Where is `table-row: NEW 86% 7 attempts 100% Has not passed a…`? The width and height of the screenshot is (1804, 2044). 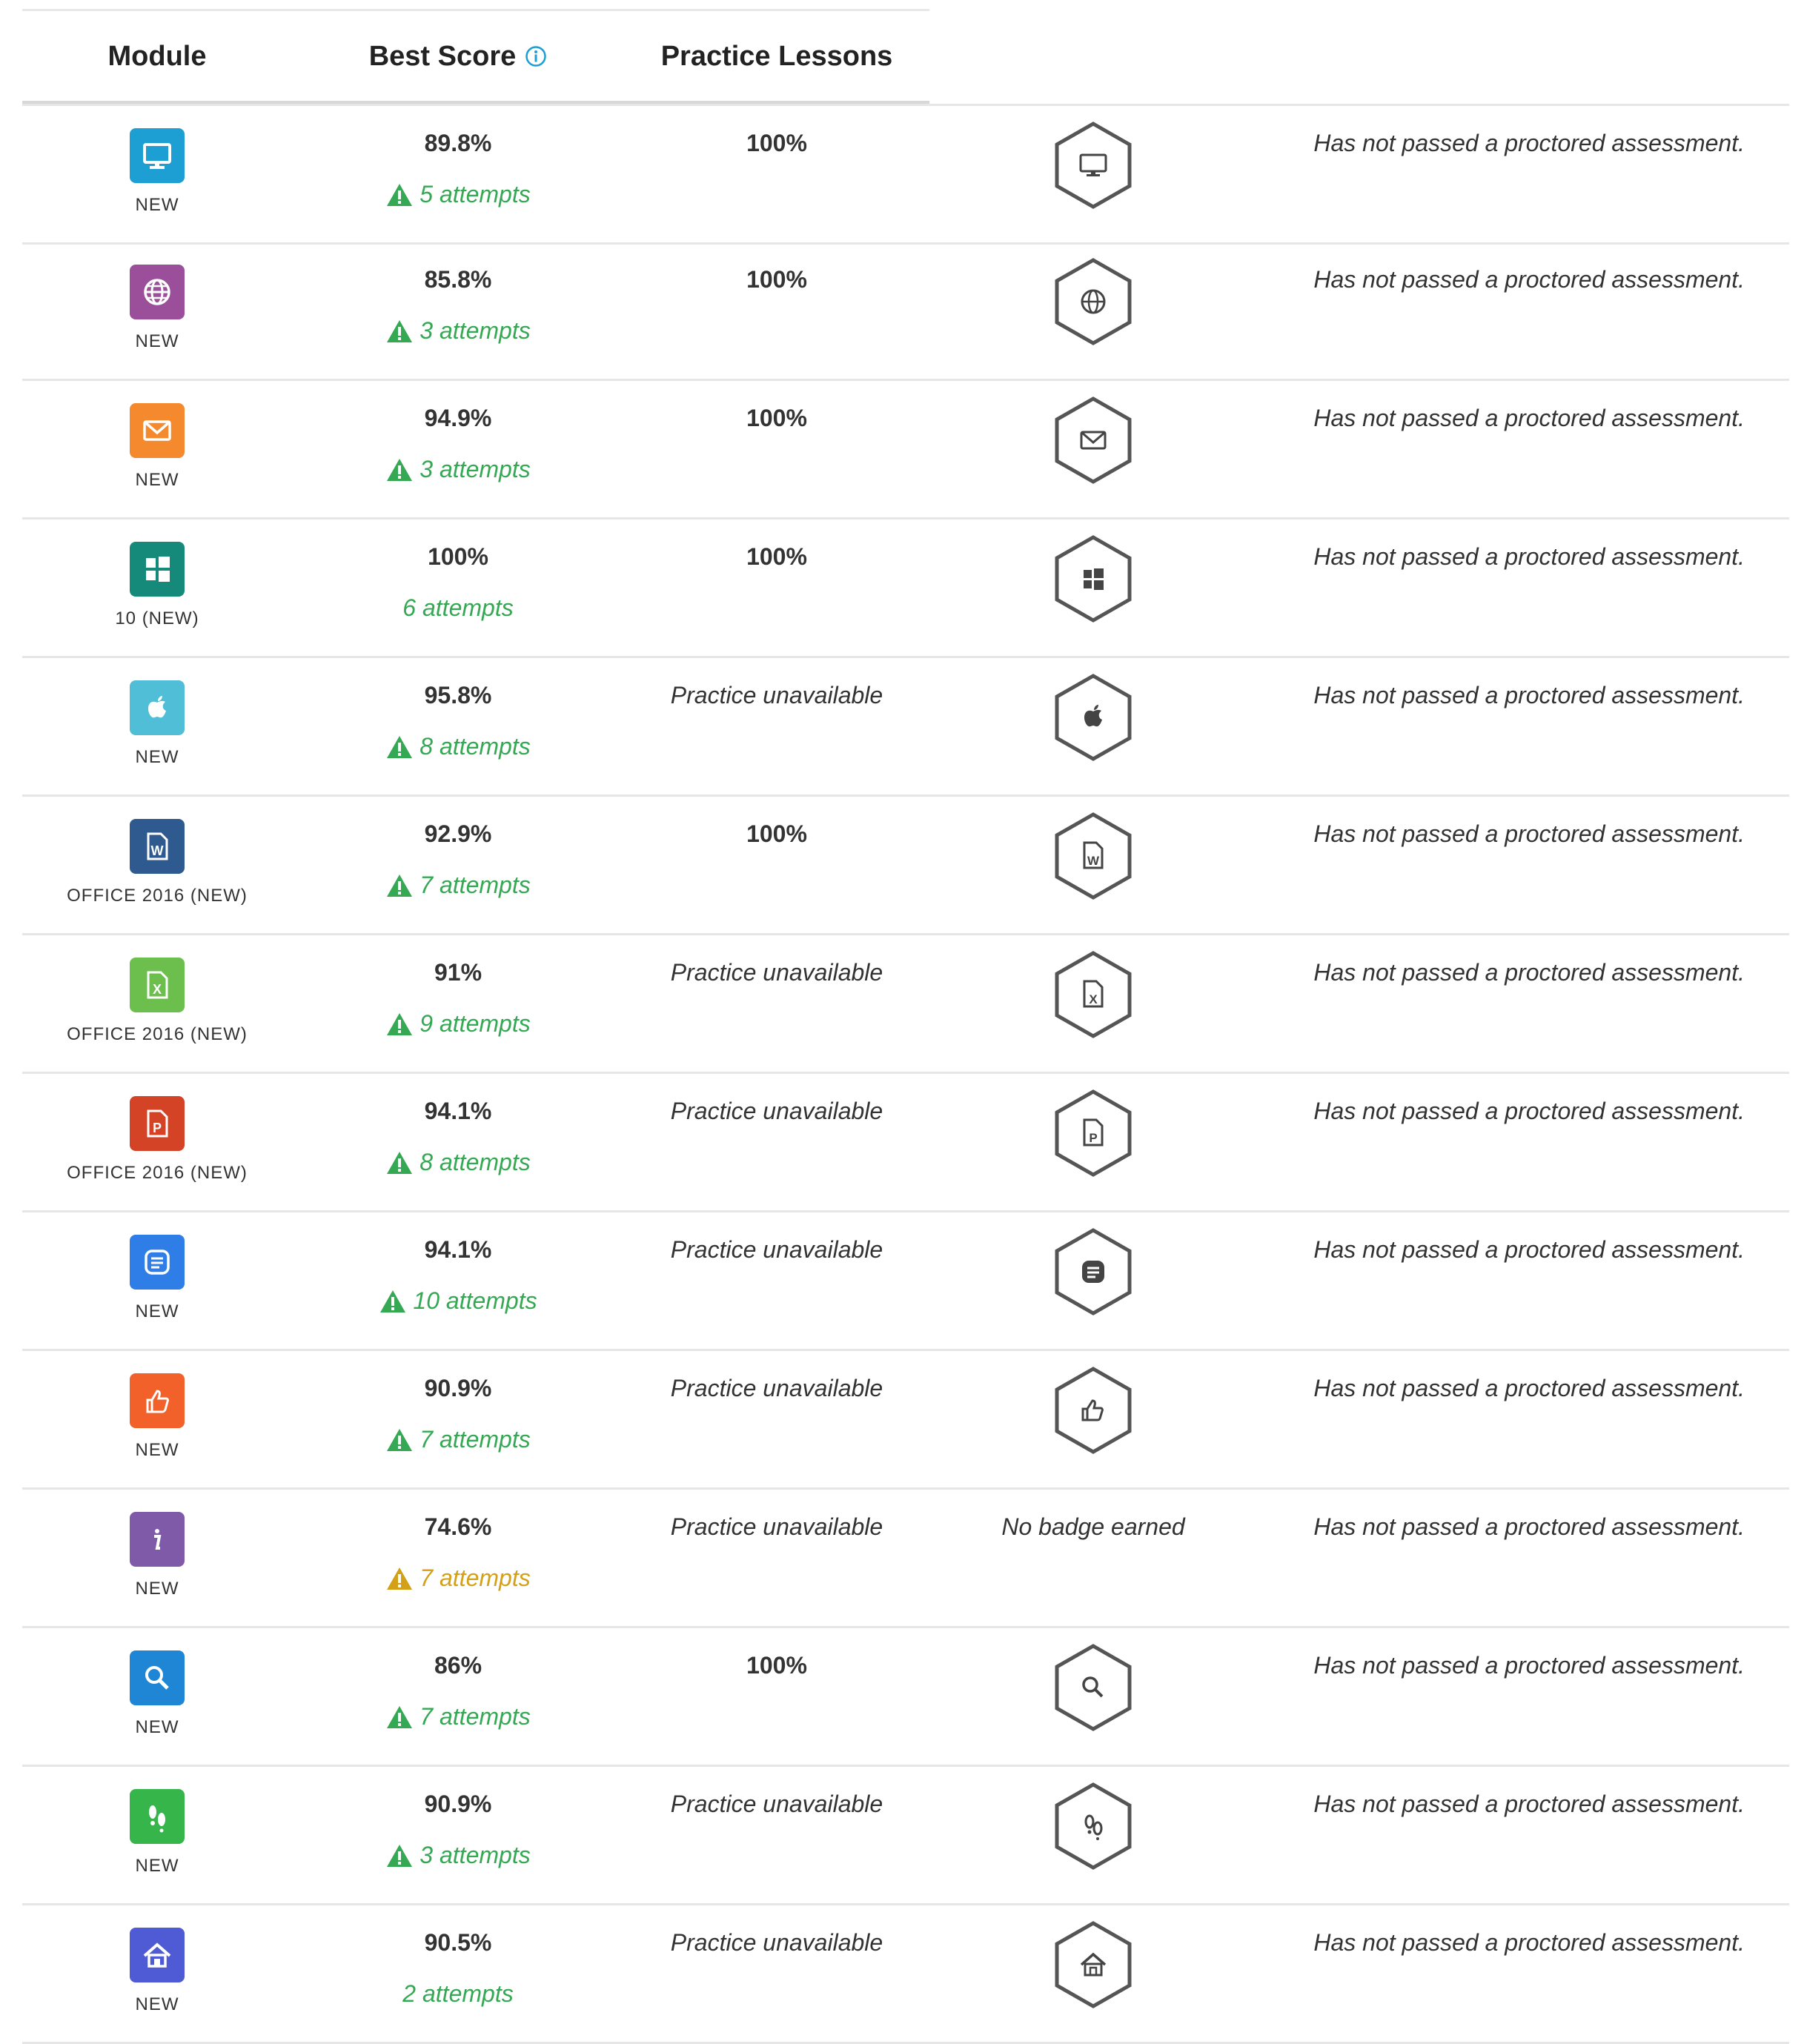 table-row: NEW 86% 7 attempts 100% Has not passed a… is located at coordinates (905, 1697).